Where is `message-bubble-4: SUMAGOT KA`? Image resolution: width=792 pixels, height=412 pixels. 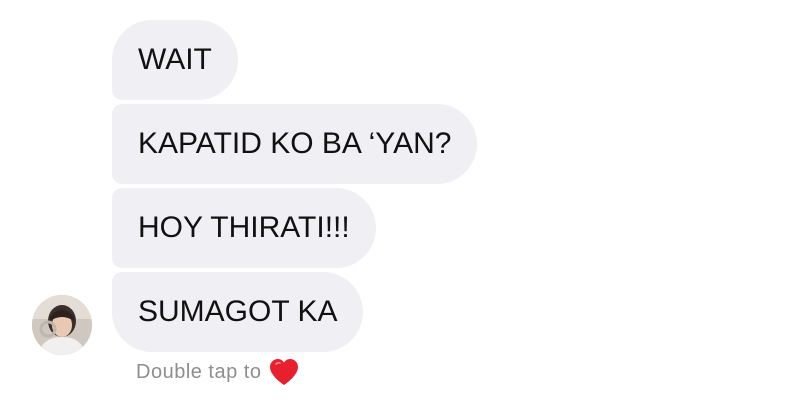
message-bubble-4: SUMAGOT KA is located at coordinates (238, 312).